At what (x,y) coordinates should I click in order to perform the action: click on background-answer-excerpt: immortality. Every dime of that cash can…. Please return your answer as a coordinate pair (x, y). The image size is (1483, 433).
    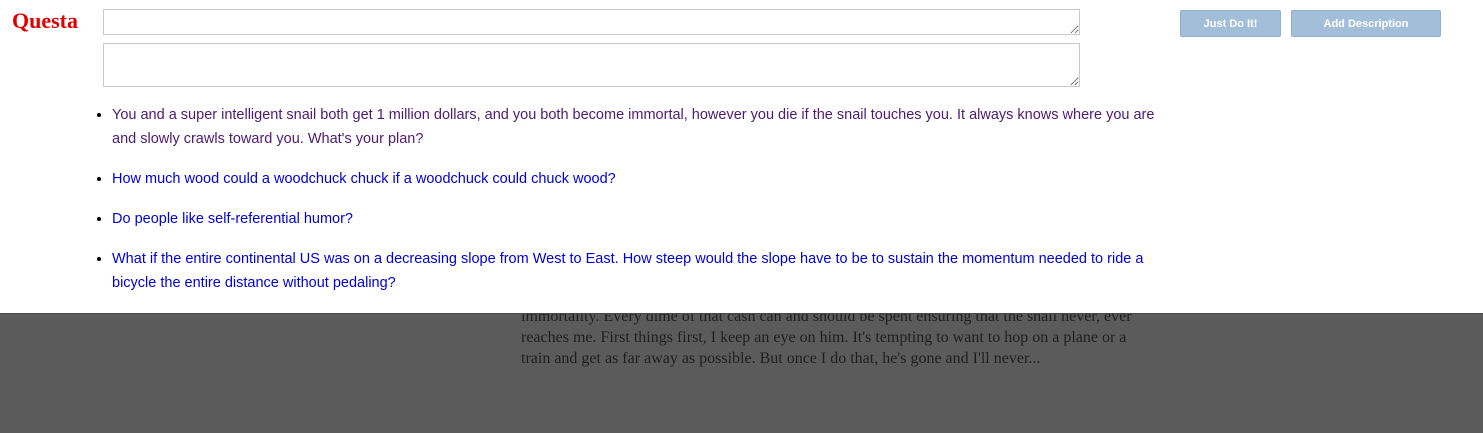
    Looking at the image, I should click on (826, 337).